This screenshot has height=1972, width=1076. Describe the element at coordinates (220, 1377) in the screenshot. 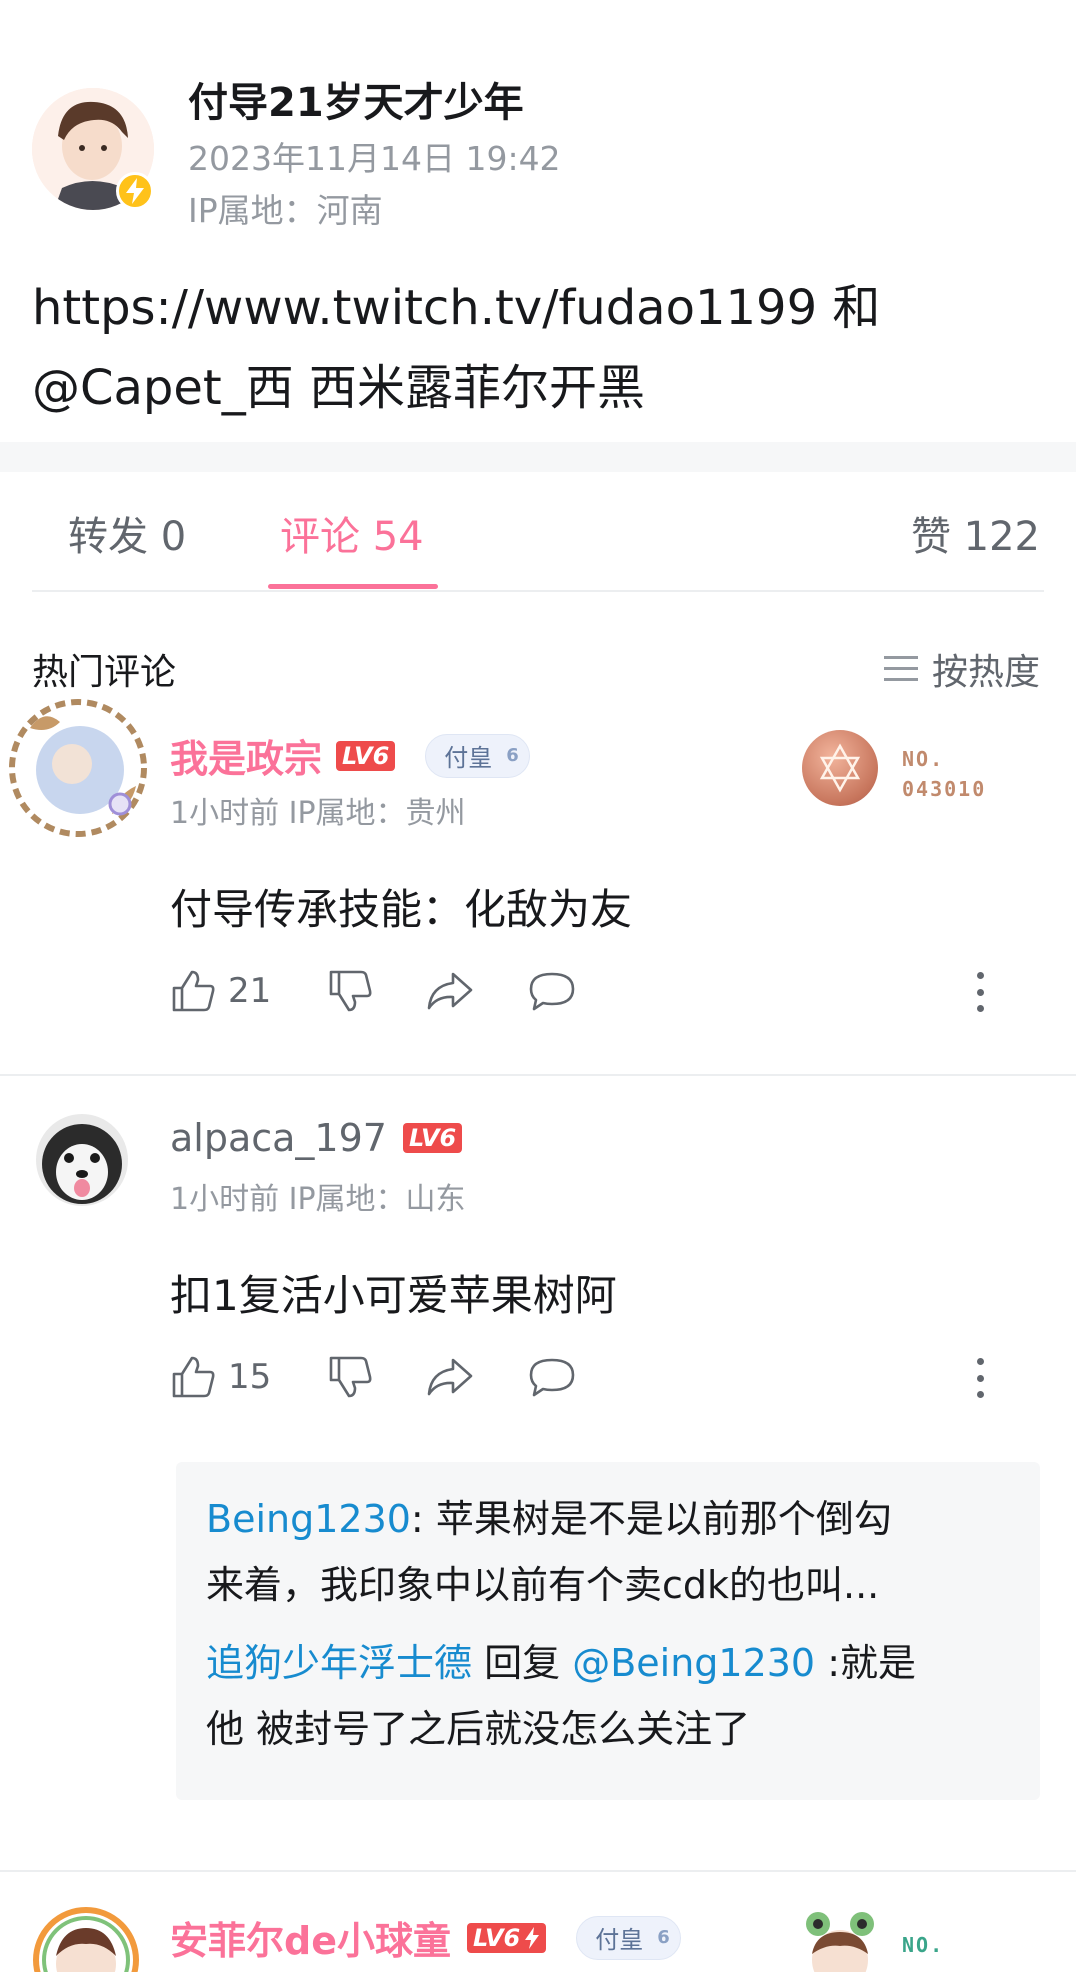

I see `like-button: 15` at that location.